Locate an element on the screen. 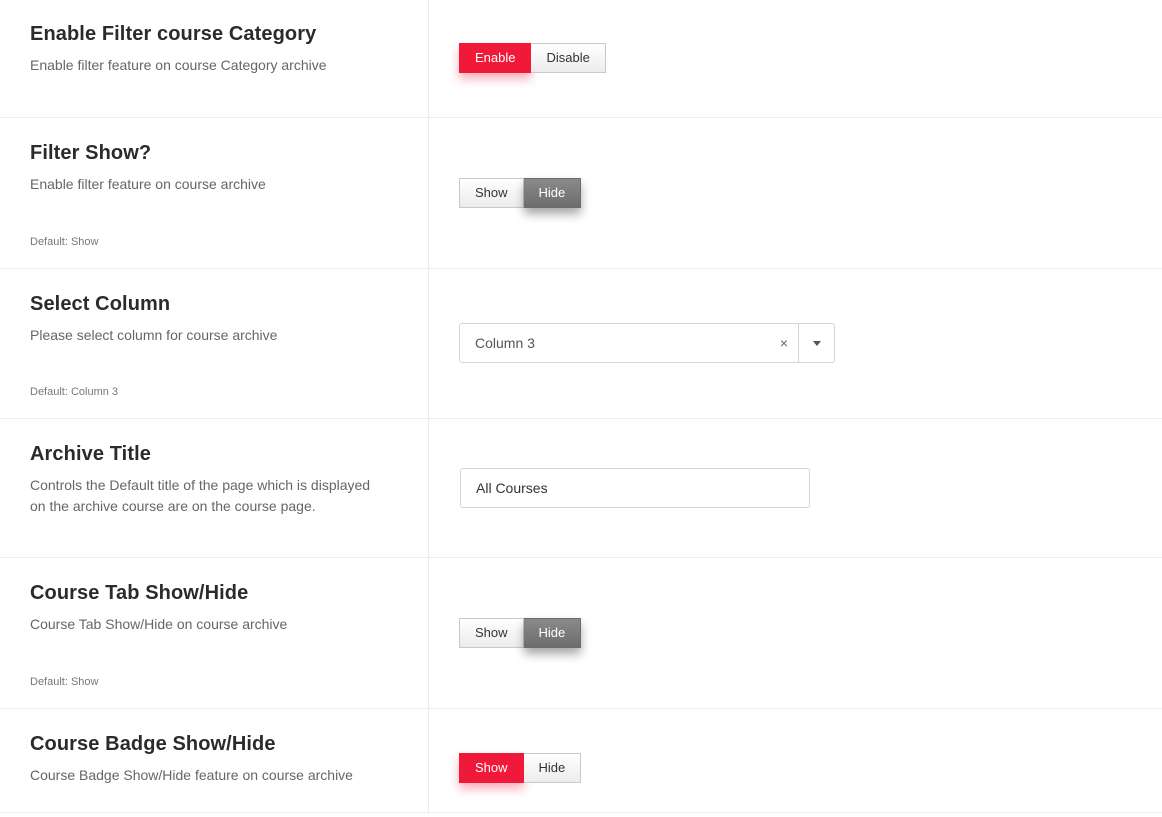 The image size is (1162, 817). enable-disable-toggle: Enable Disable is located at coordinates (532, 58).